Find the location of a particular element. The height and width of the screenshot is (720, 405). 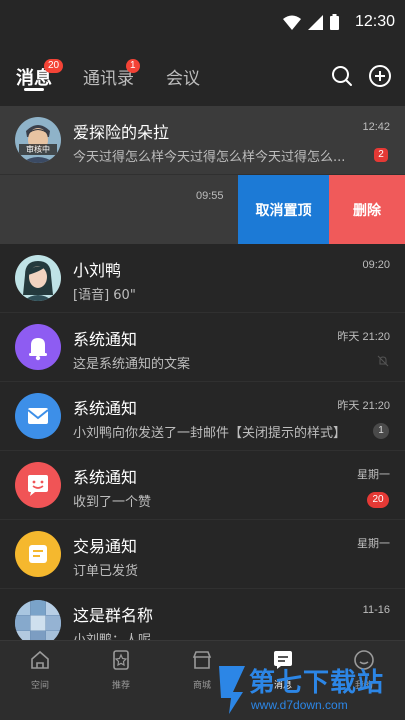

conversation-time: 11-16 is located at coordinates (376, 610).